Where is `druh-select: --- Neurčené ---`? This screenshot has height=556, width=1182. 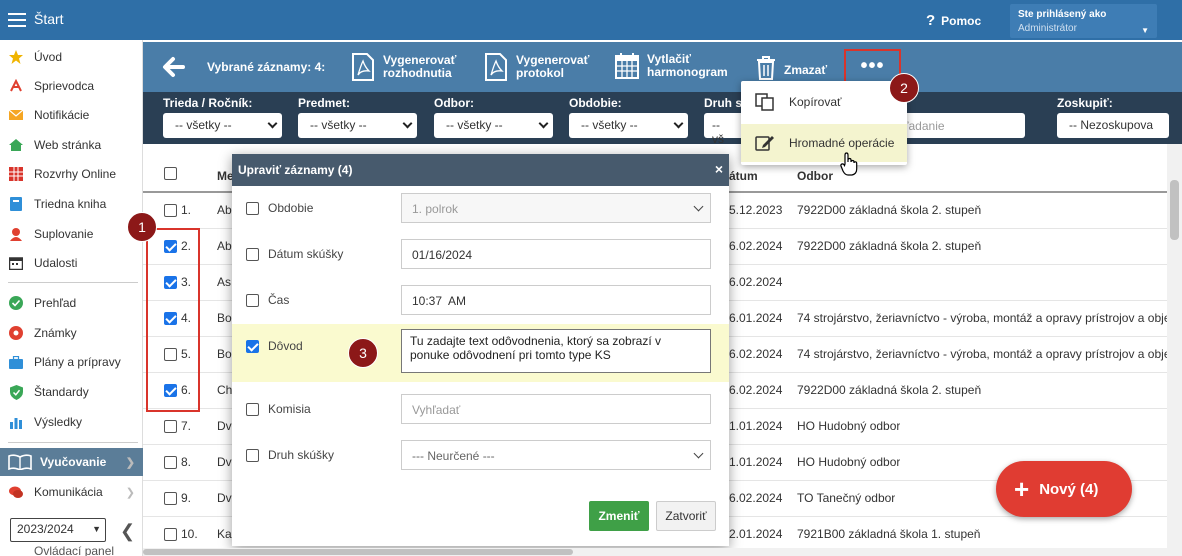
druh-select: --- Neurčené --- is located at coordinates (556, 455).